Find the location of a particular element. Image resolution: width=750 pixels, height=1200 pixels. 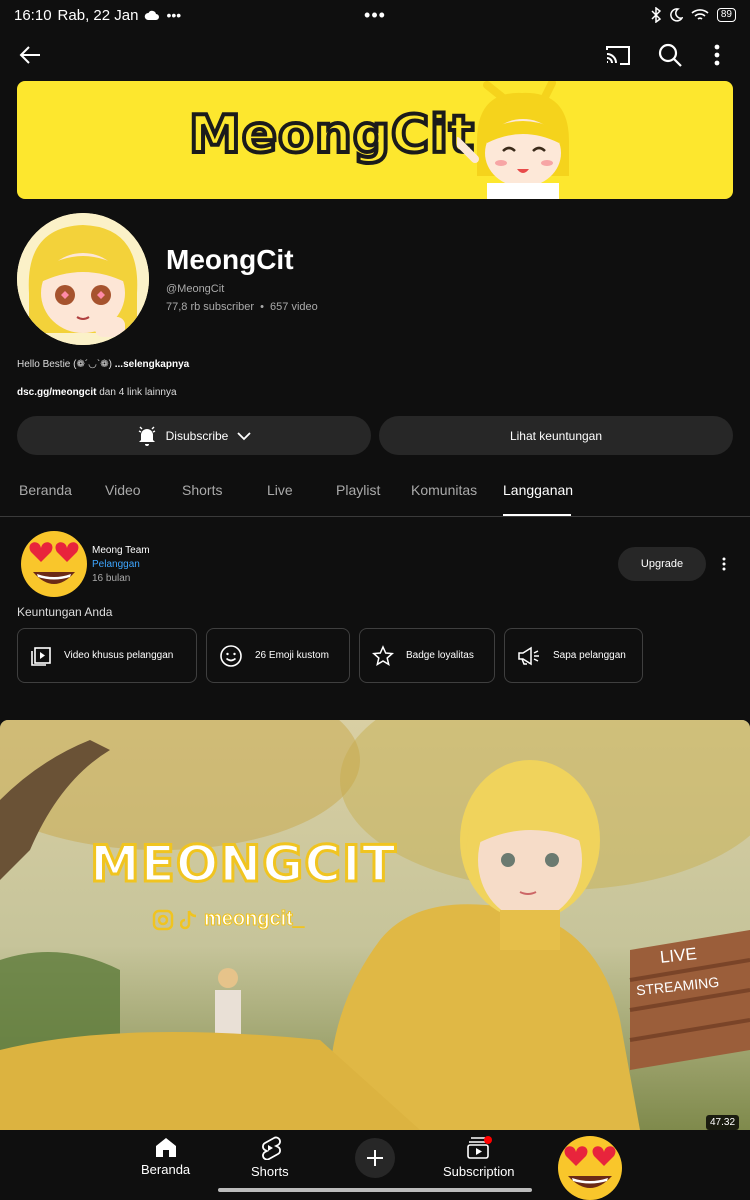

membership-status: Pelanggan is located at coordinates (116, 564).